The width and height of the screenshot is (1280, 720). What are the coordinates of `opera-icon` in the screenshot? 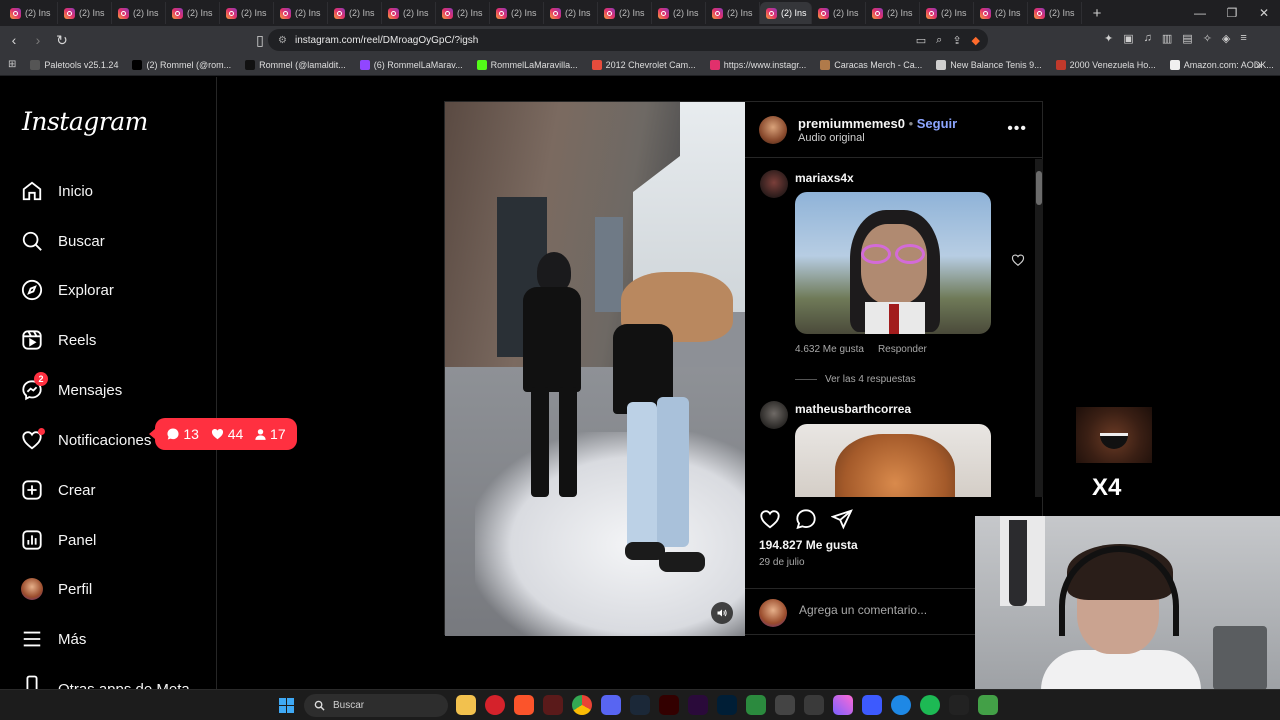 It's located at (495, 705).